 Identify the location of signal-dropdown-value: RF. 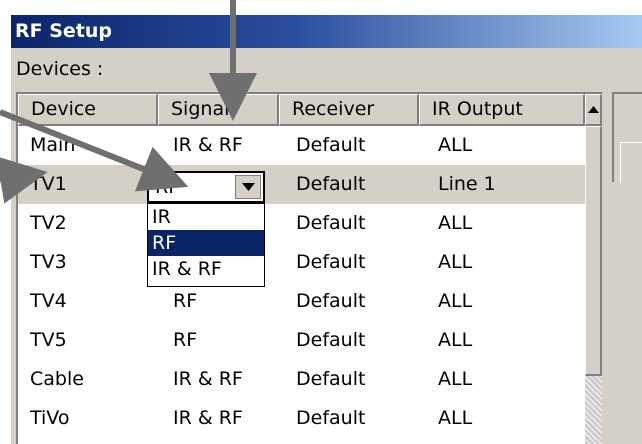
(167, 187).